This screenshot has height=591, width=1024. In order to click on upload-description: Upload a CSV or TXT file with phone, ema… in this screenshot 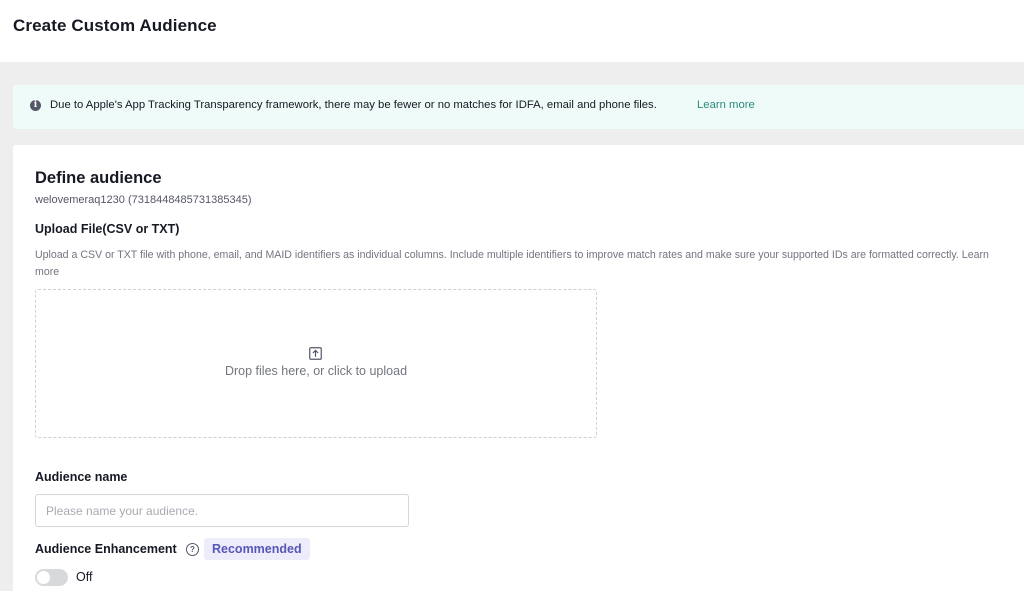, I will do `click(522, 264)`.